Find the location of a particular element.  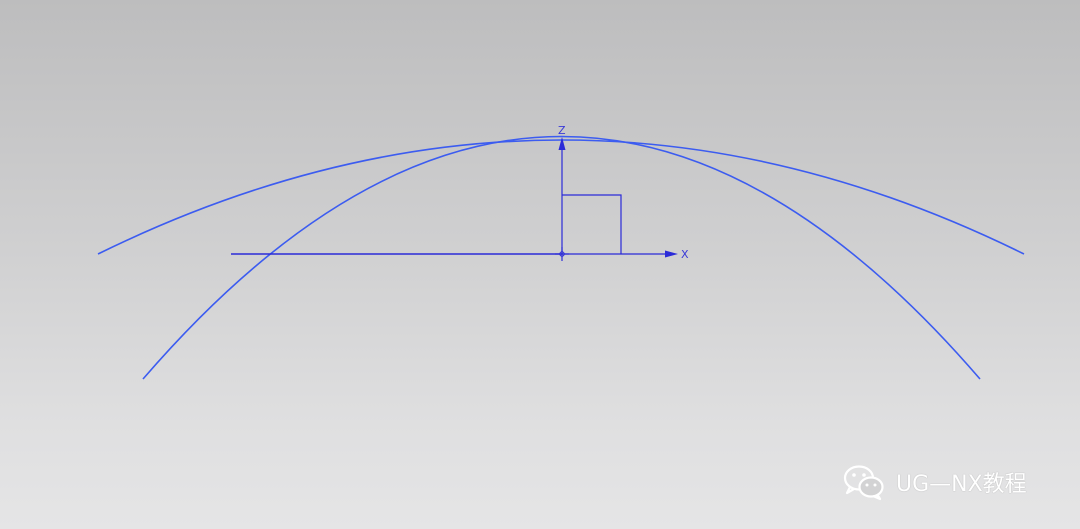

x-axis-label: X is located at coordinates (685, 254).